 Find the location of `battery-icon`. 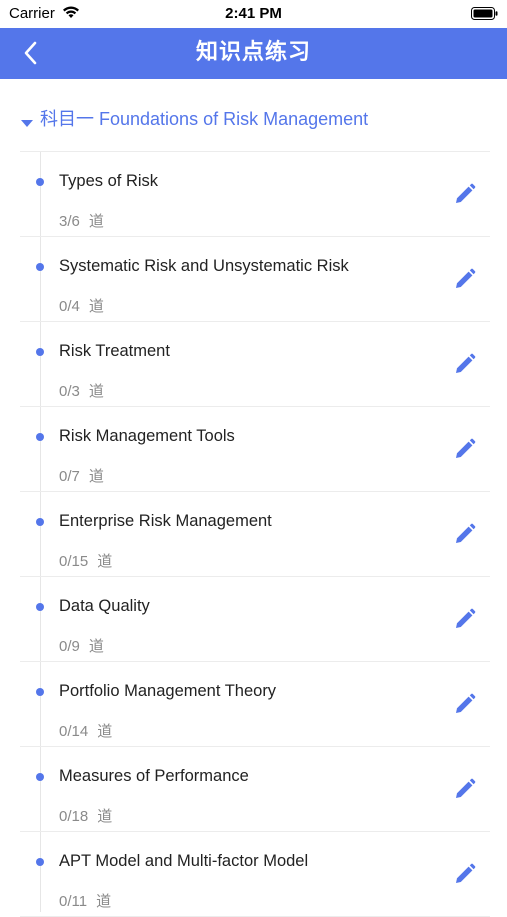

battery-icon is located at coordinates (484, 15).